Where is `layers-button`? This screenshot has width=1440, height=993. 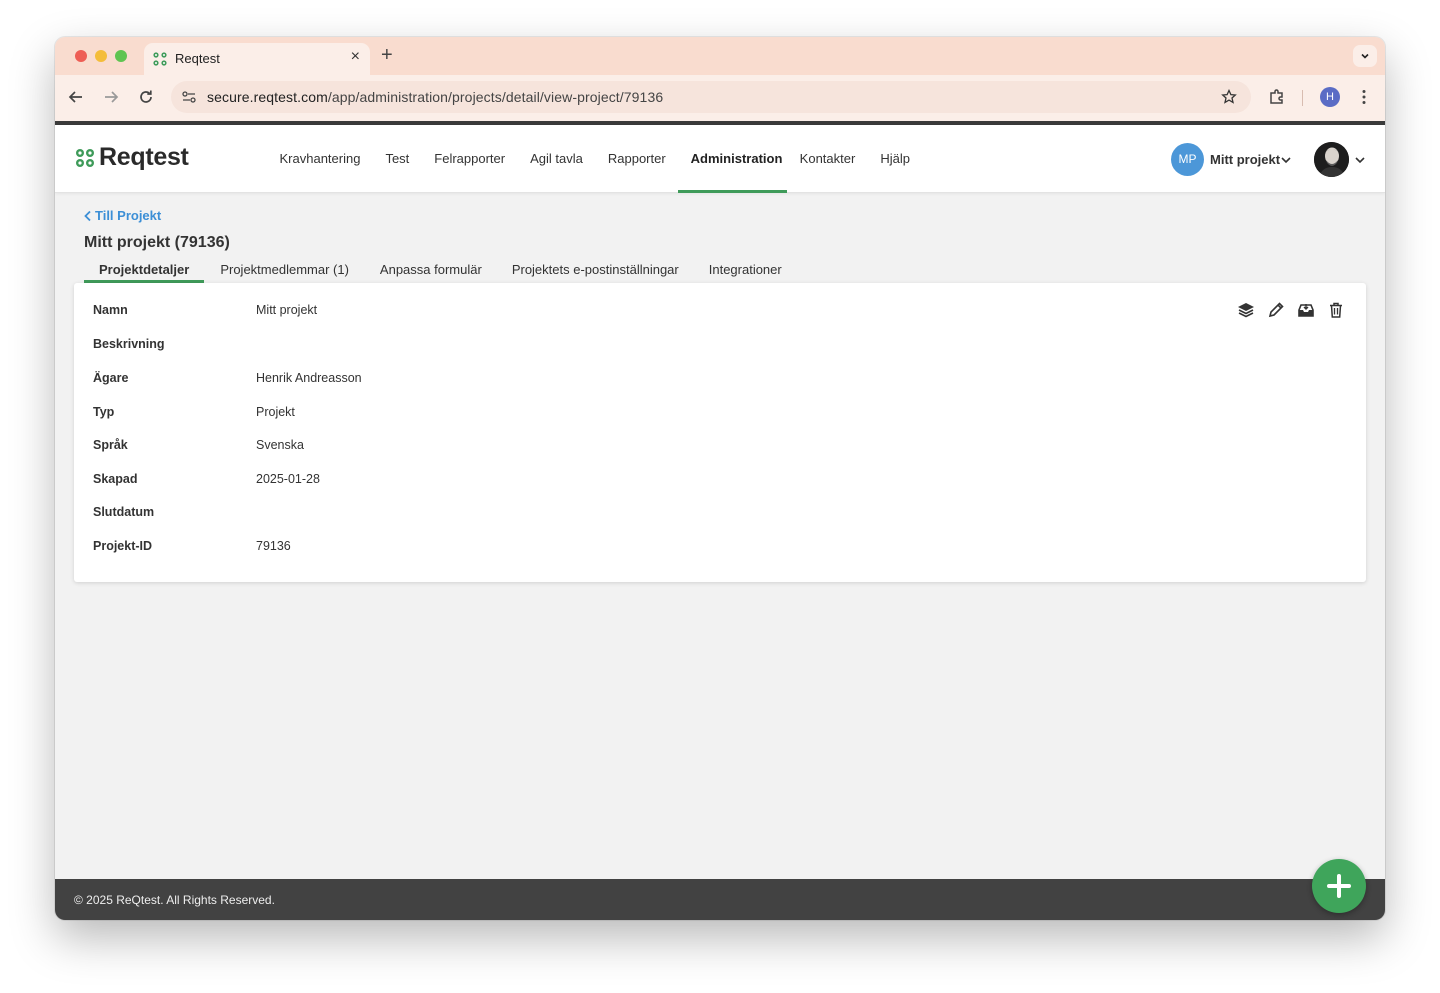
layers-button is located at coordinates (1246, 310).